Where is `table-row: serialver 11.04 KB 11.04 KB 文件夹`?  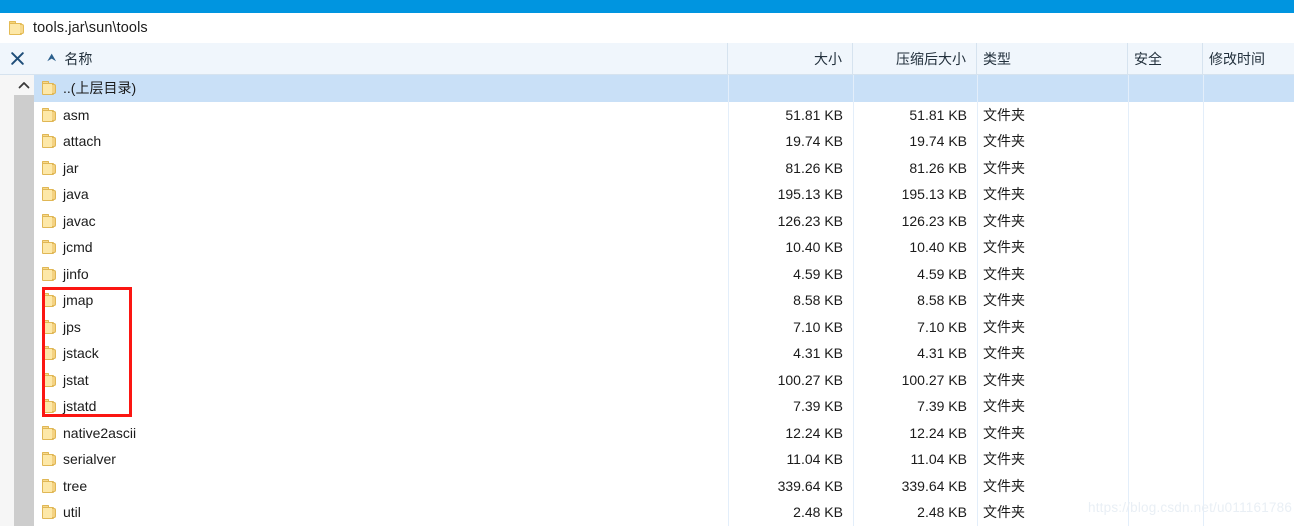 table-row: serialver 11.04 KB 11.04 KB 文件夹 is located at coordinates (664, 459).